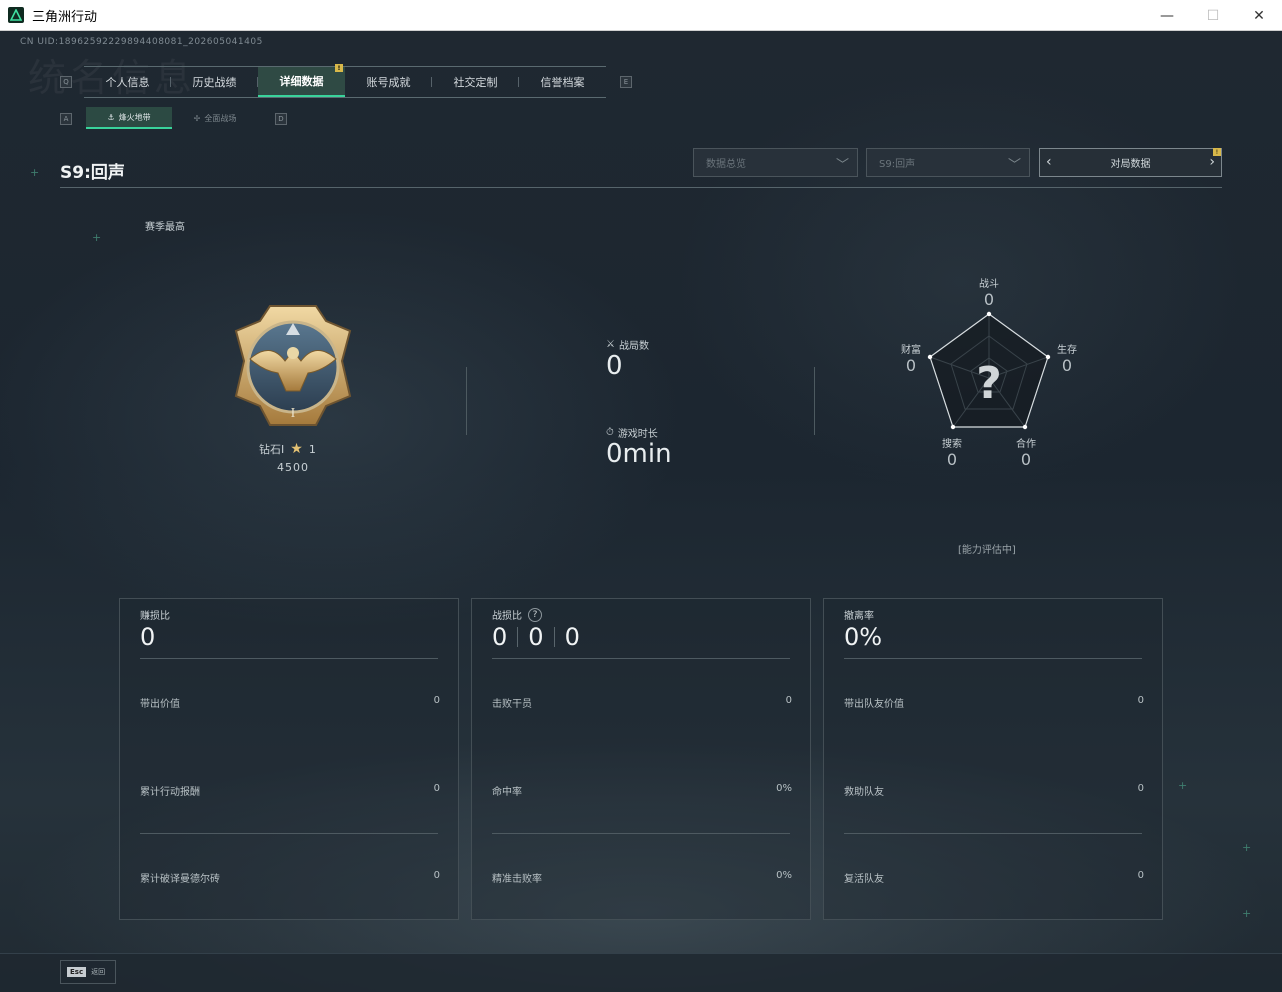  I want to click on panel-big-value: 0%, so click(863, 637).